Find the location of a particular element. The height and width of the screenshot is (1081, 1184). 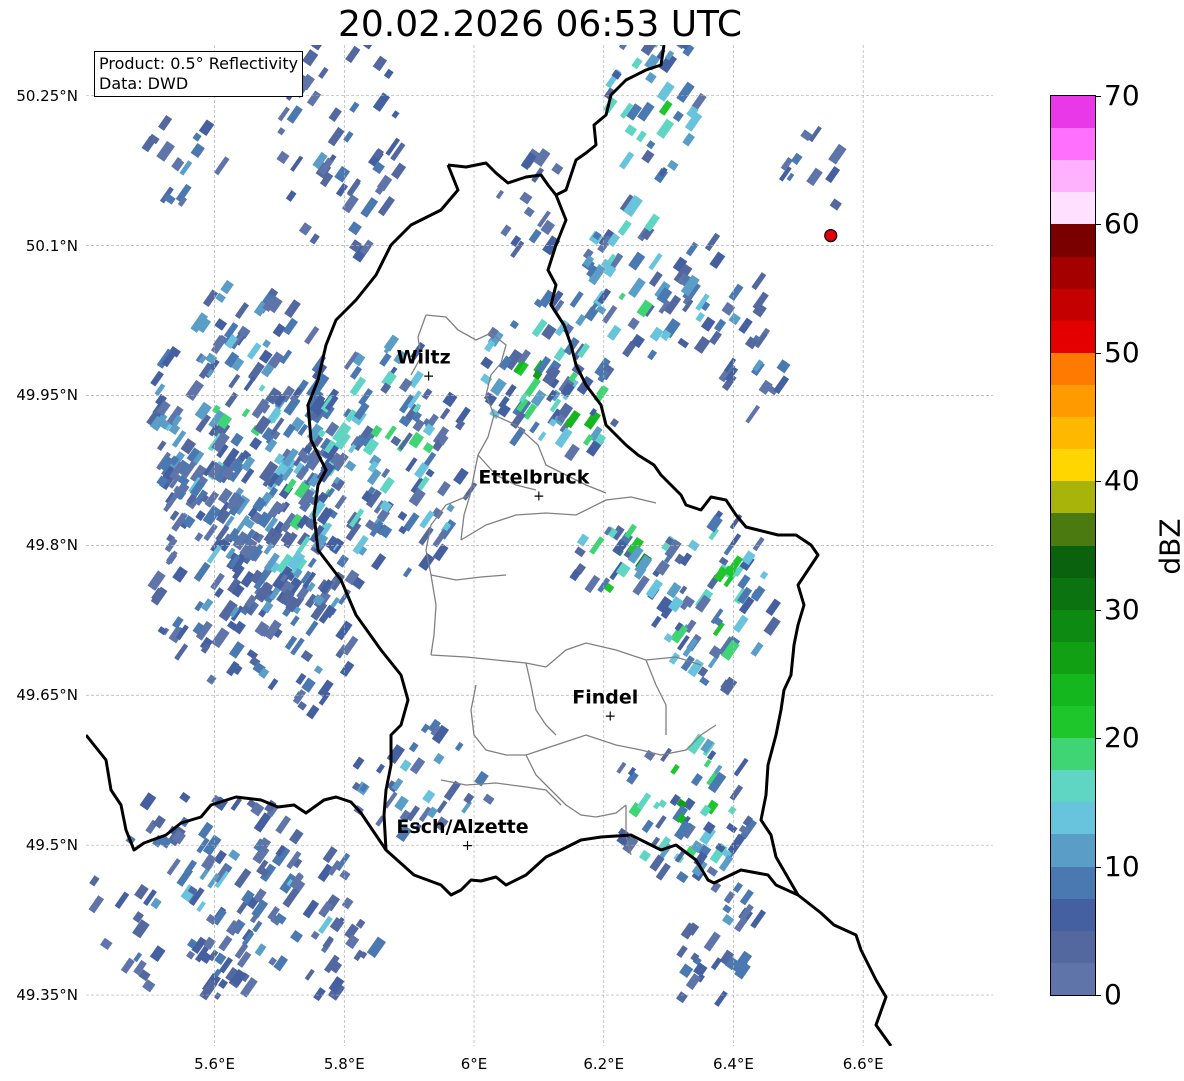

colorbar is located at coordinates (1073, 545).